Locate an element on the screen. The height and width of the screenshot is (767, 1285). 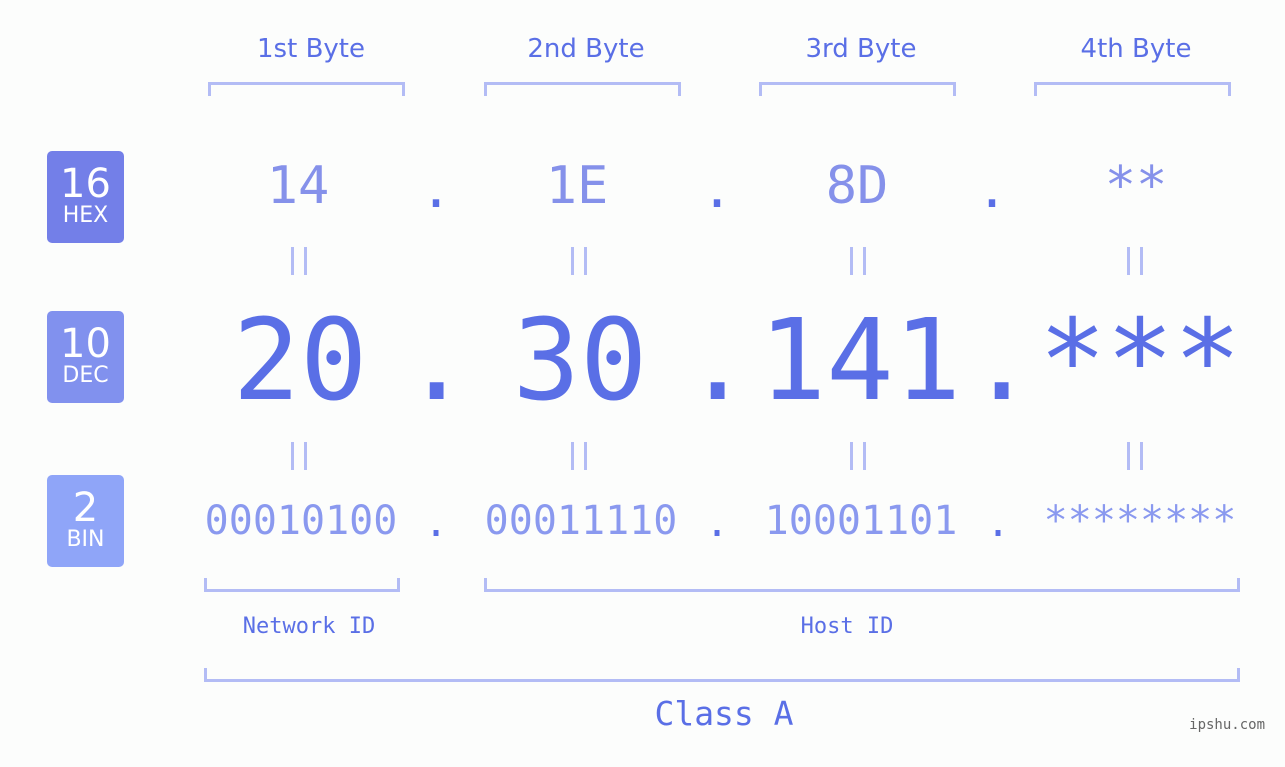
dec-byte-2: 30 is located at coordinates (580, 361).